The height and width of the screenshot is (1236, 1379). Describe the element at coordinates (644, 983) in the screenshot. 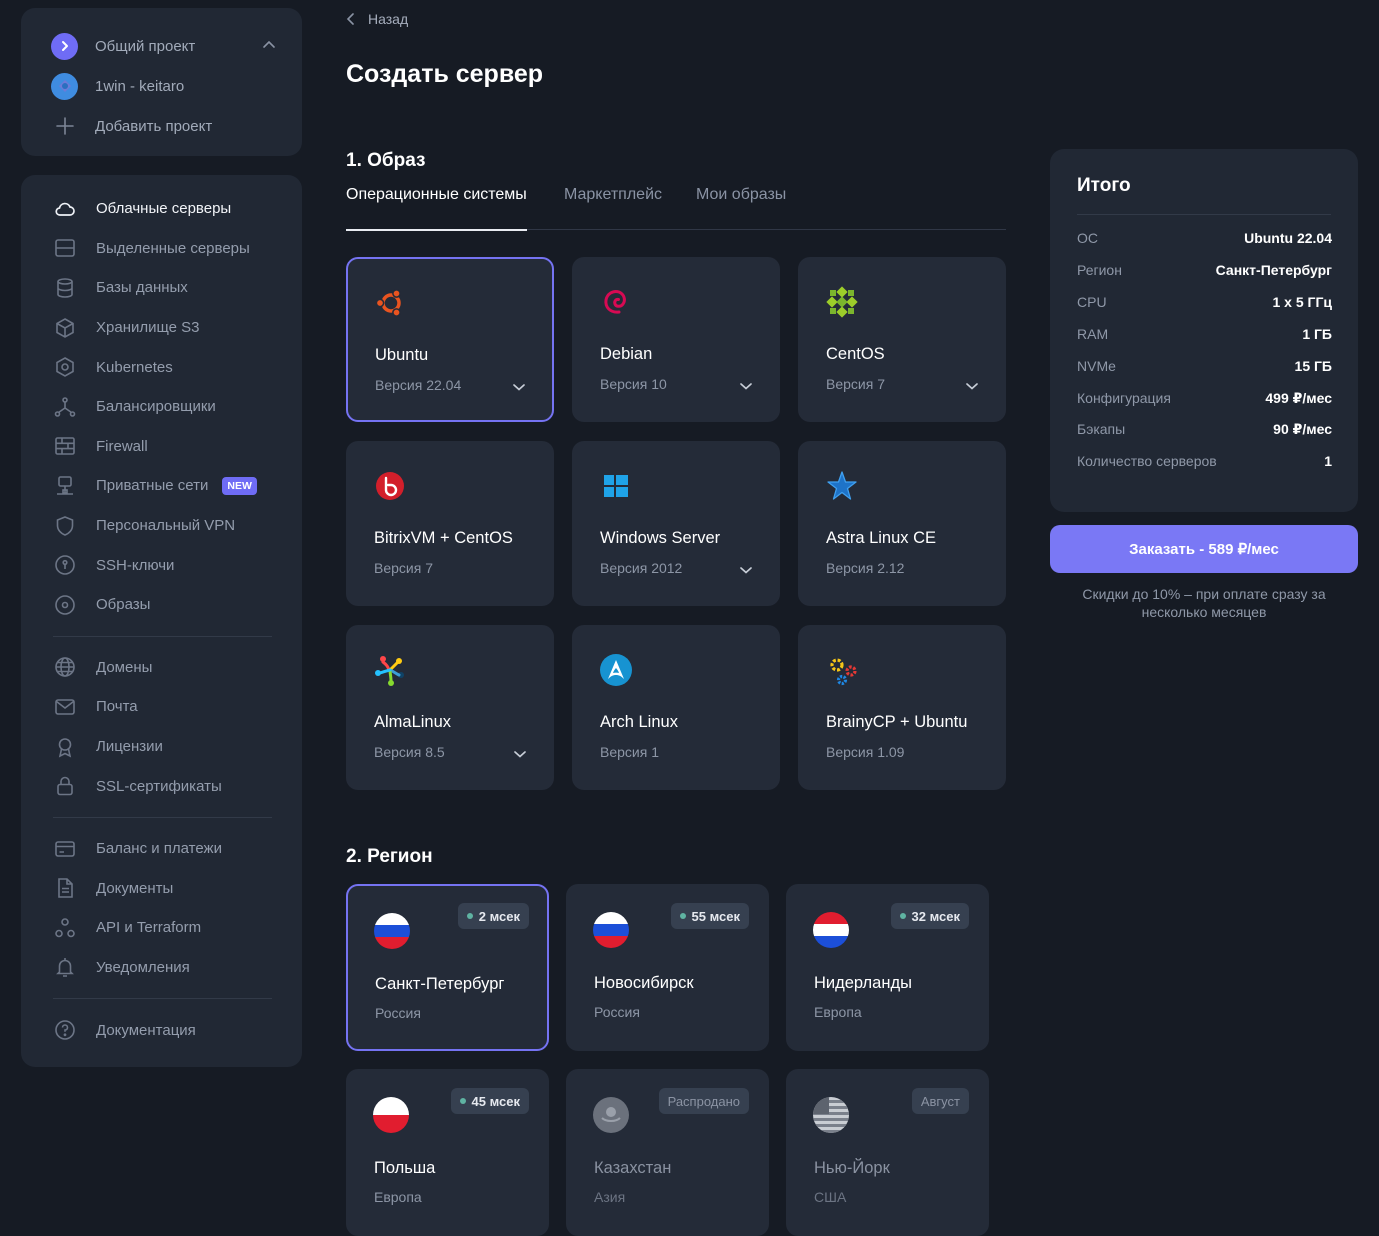

I see `region-name: Новосибирск` at that location.